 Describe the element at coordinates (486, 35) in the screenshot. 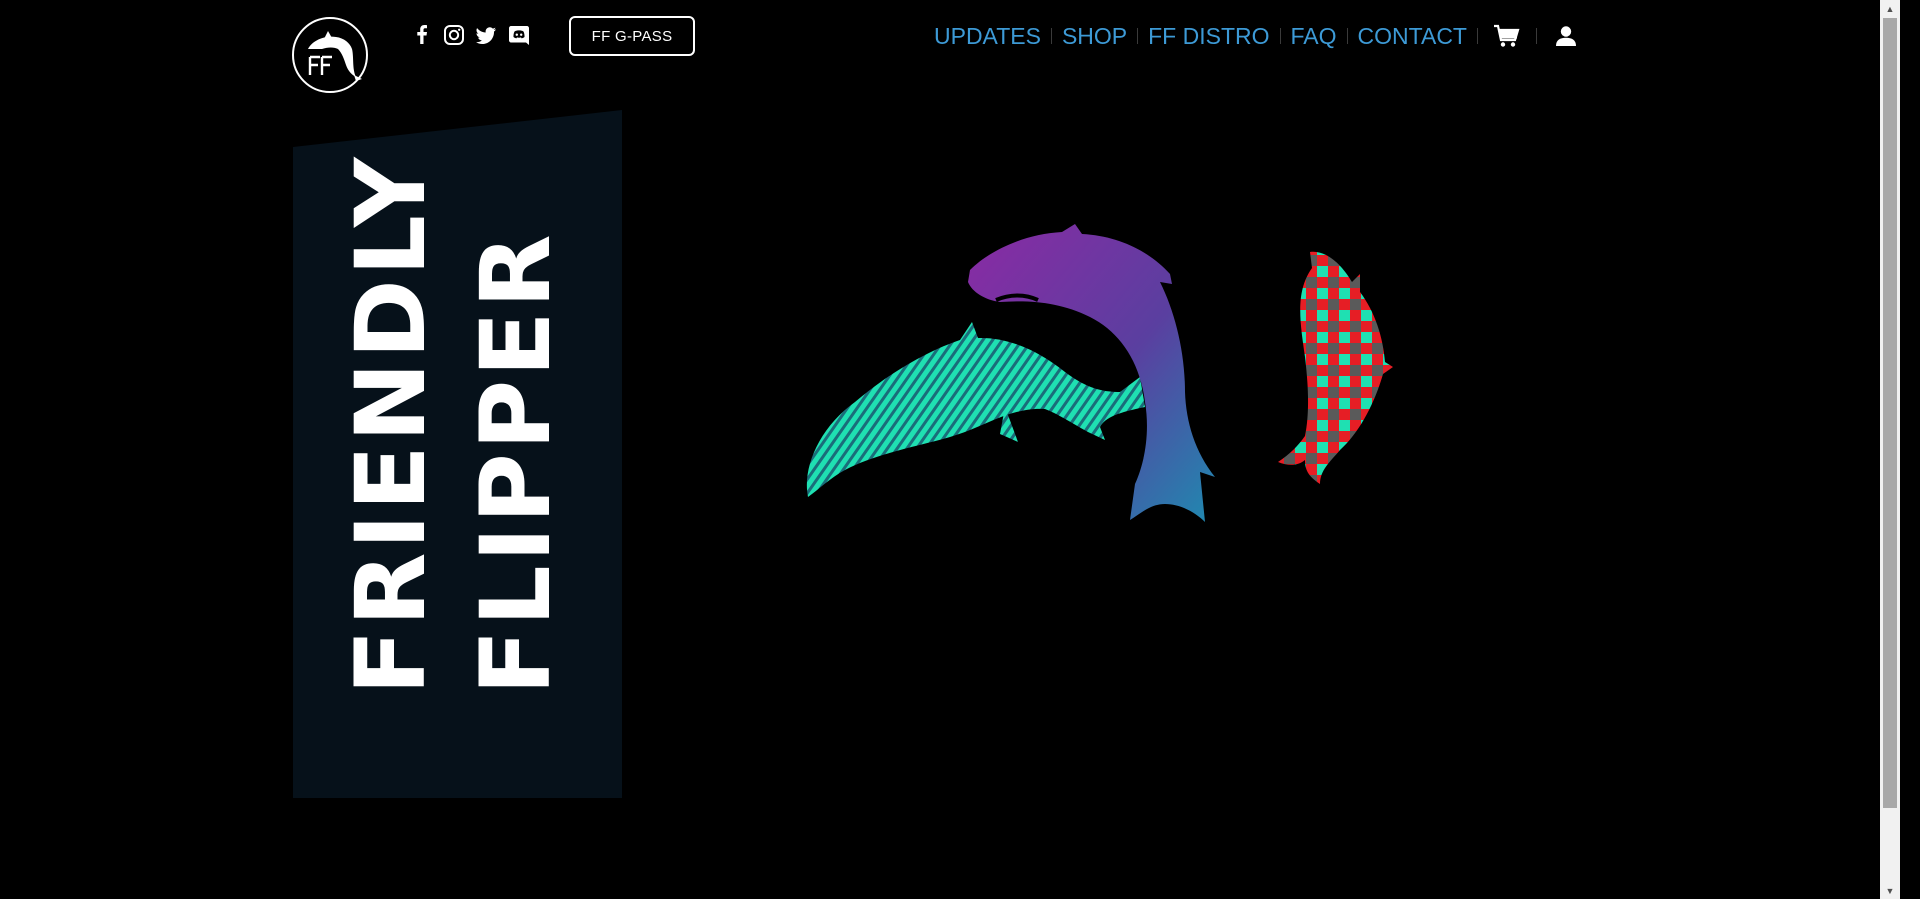

I see `twitter-icon` at that location.